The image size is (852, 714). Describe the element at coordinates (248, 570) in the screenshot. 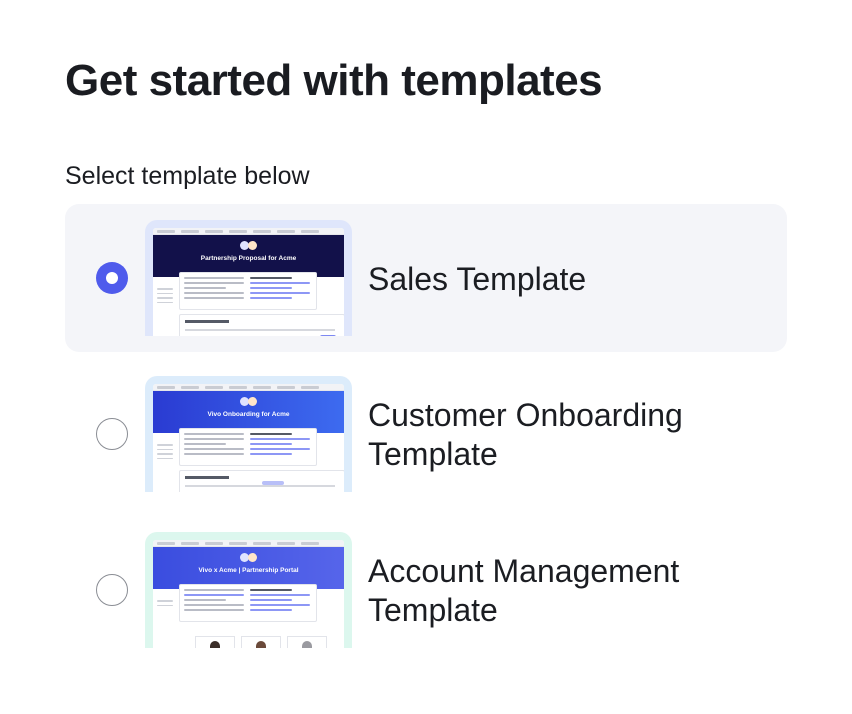

I see `preview-title: Vivo x Acme | Partnership Portal` at that location.